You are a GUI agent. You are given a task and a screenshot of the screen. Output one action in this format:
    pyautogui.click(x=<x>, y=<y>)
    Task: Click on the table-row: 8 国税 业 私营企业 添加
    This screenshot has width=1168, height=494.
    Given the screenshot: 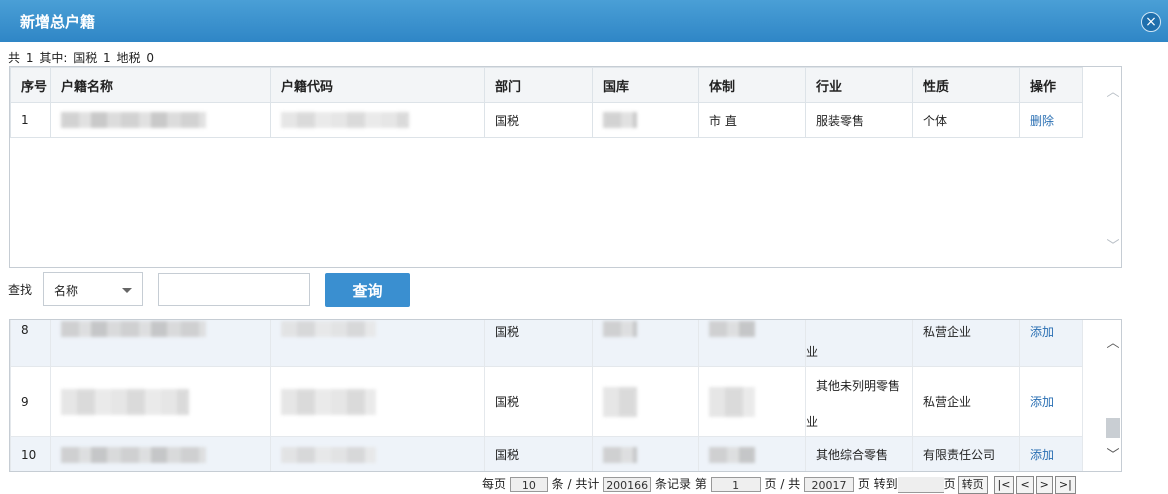 What is the action you would take?
    pyautogui.click(x=546, y=343)
    